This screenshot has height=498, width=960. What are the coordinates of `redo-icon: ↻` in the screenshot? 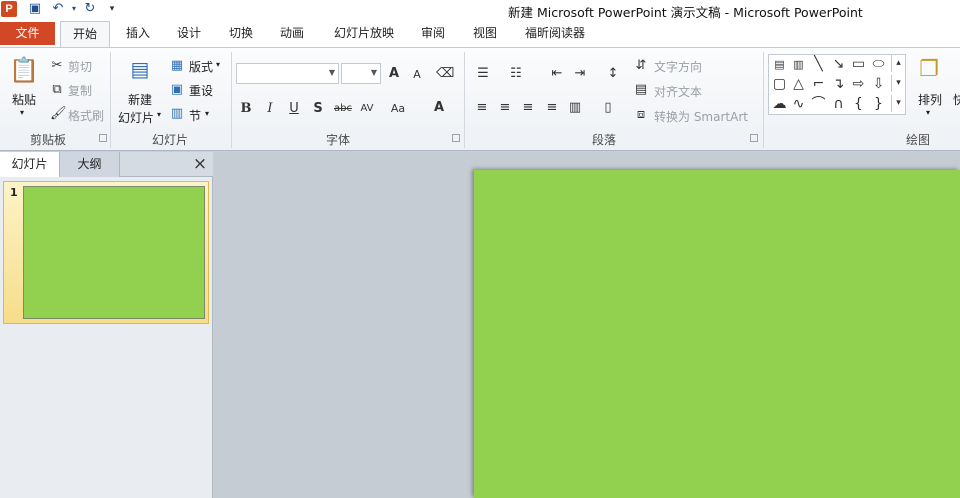 It's located at (90, 9).